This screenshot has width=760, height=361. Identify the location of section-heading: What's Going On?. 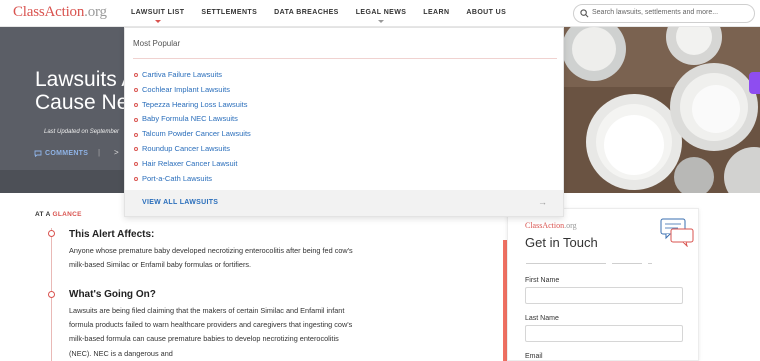
(112, 294).